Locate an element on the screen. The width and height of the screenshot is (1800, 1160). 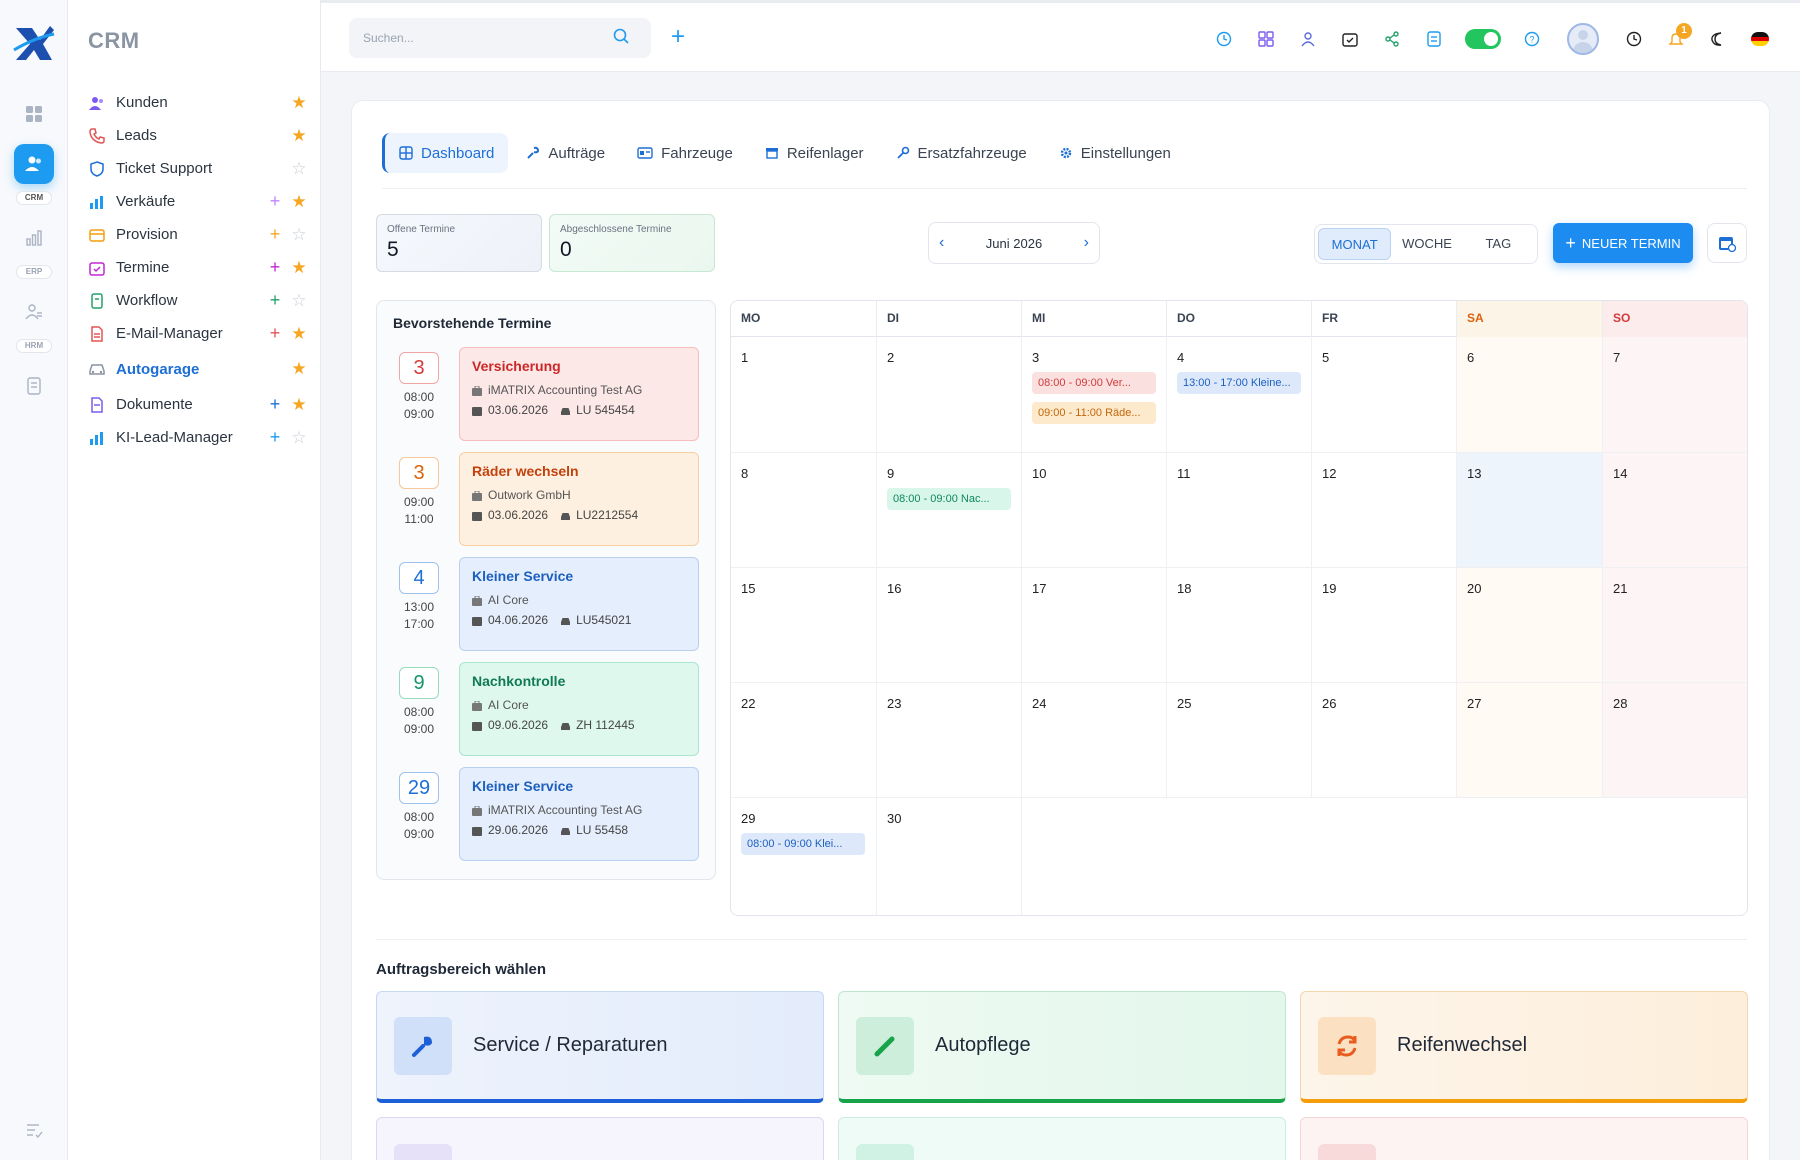
hrm-person-icon is located at coordinates (34, 312).